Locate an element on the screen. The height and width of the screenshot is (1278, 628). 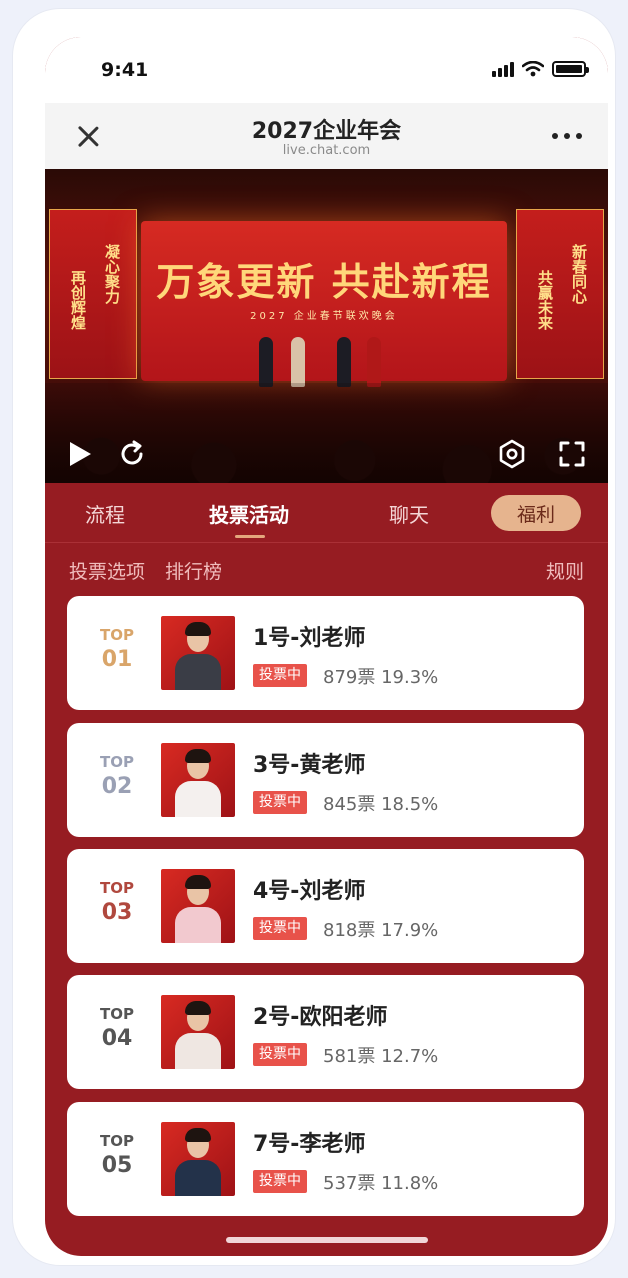
active-tab-indicator is located at coordinates (250, 536).